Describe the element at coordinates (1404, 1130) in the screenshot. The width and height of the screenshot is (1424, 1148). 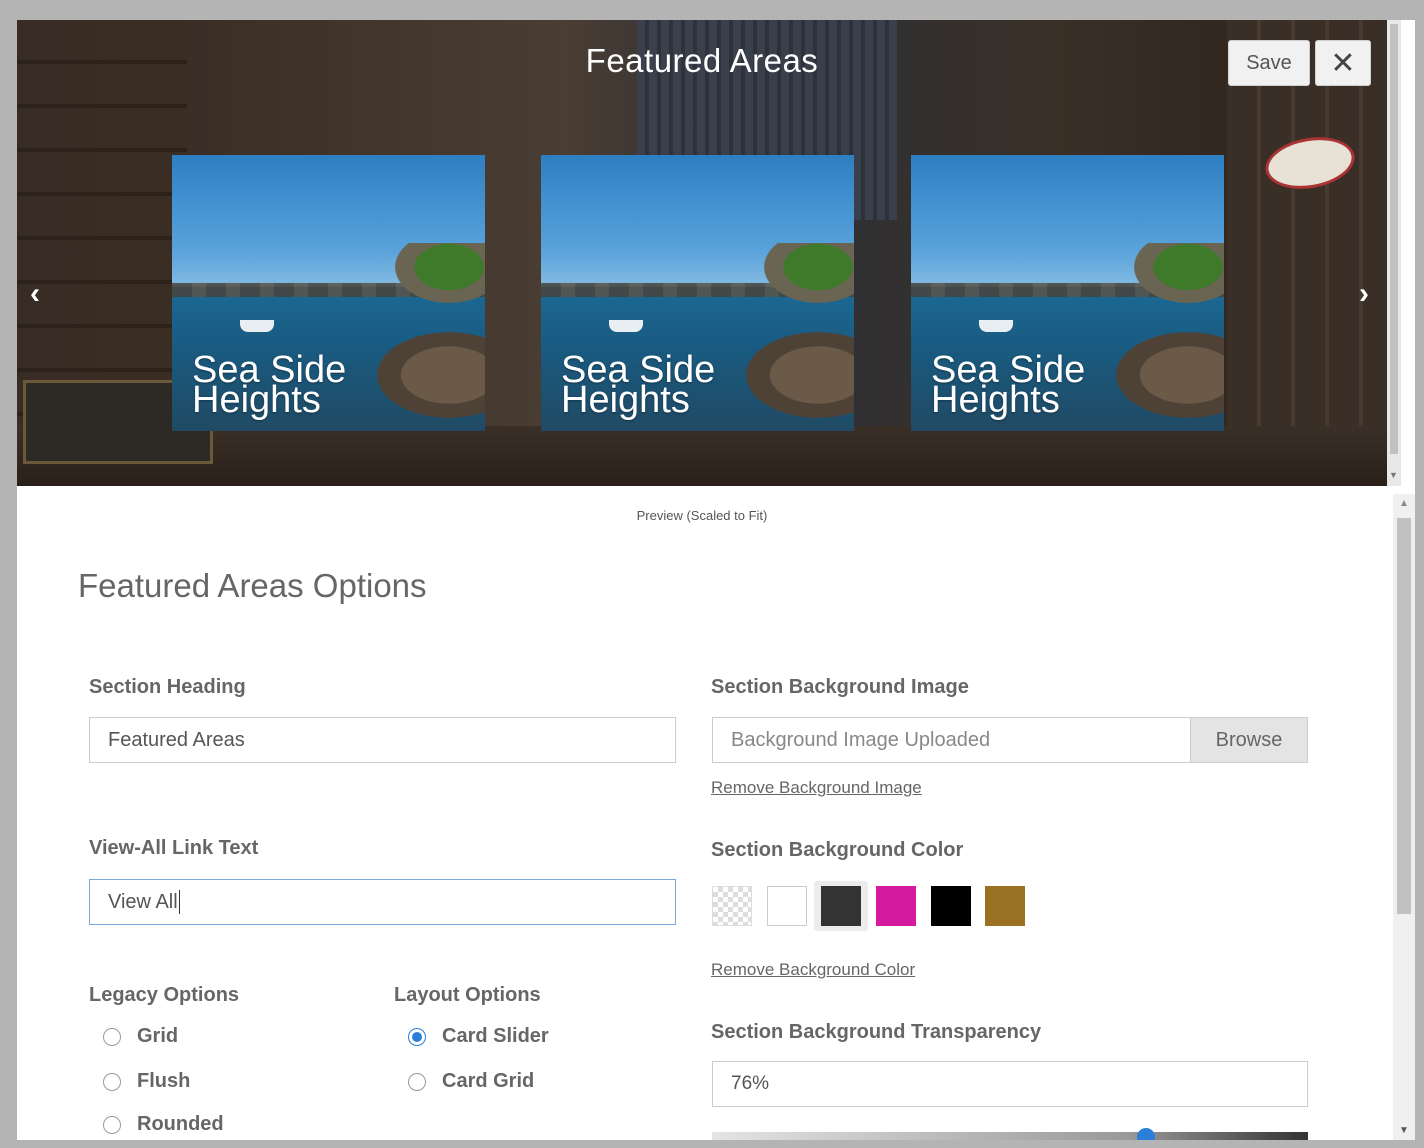
I see `scroll-down-icon: ▼` at that location.